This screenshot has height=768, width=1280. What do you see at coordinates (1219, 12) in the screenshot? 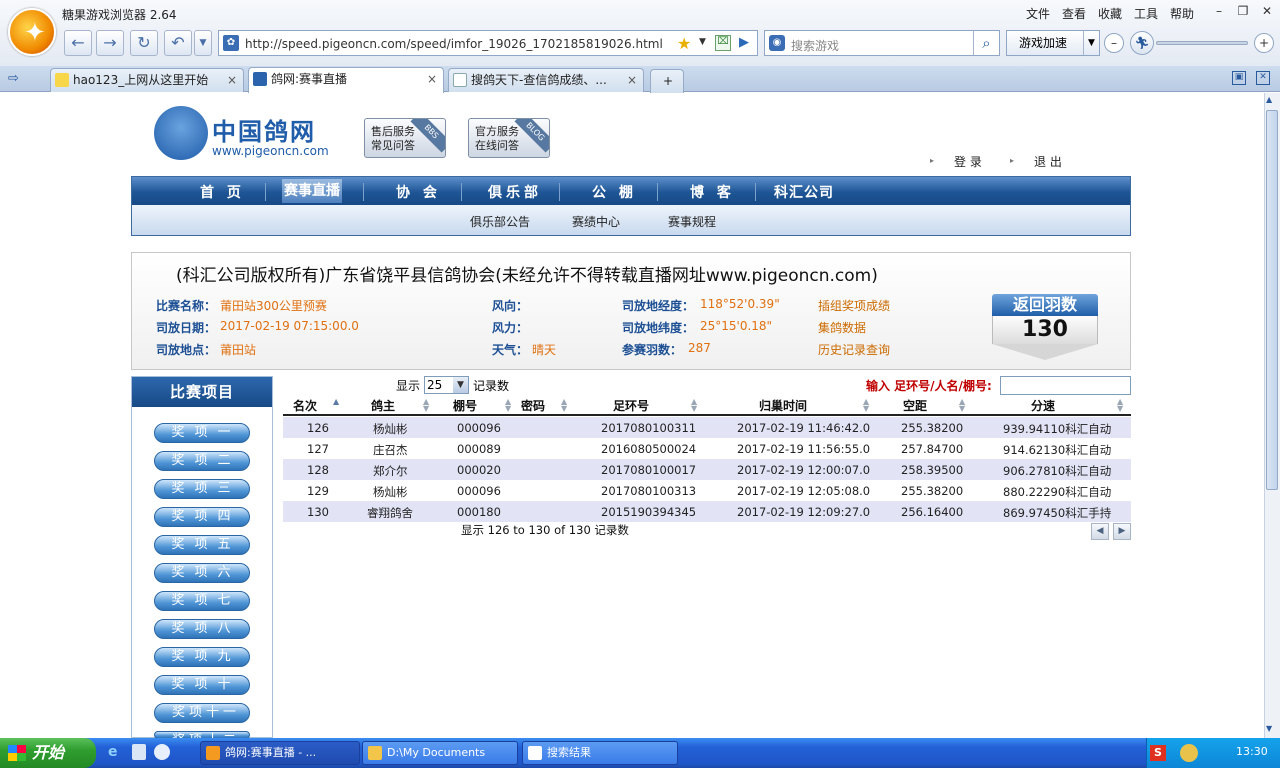
I see `minimize-icon: –` at bounding box center [1219, 12].